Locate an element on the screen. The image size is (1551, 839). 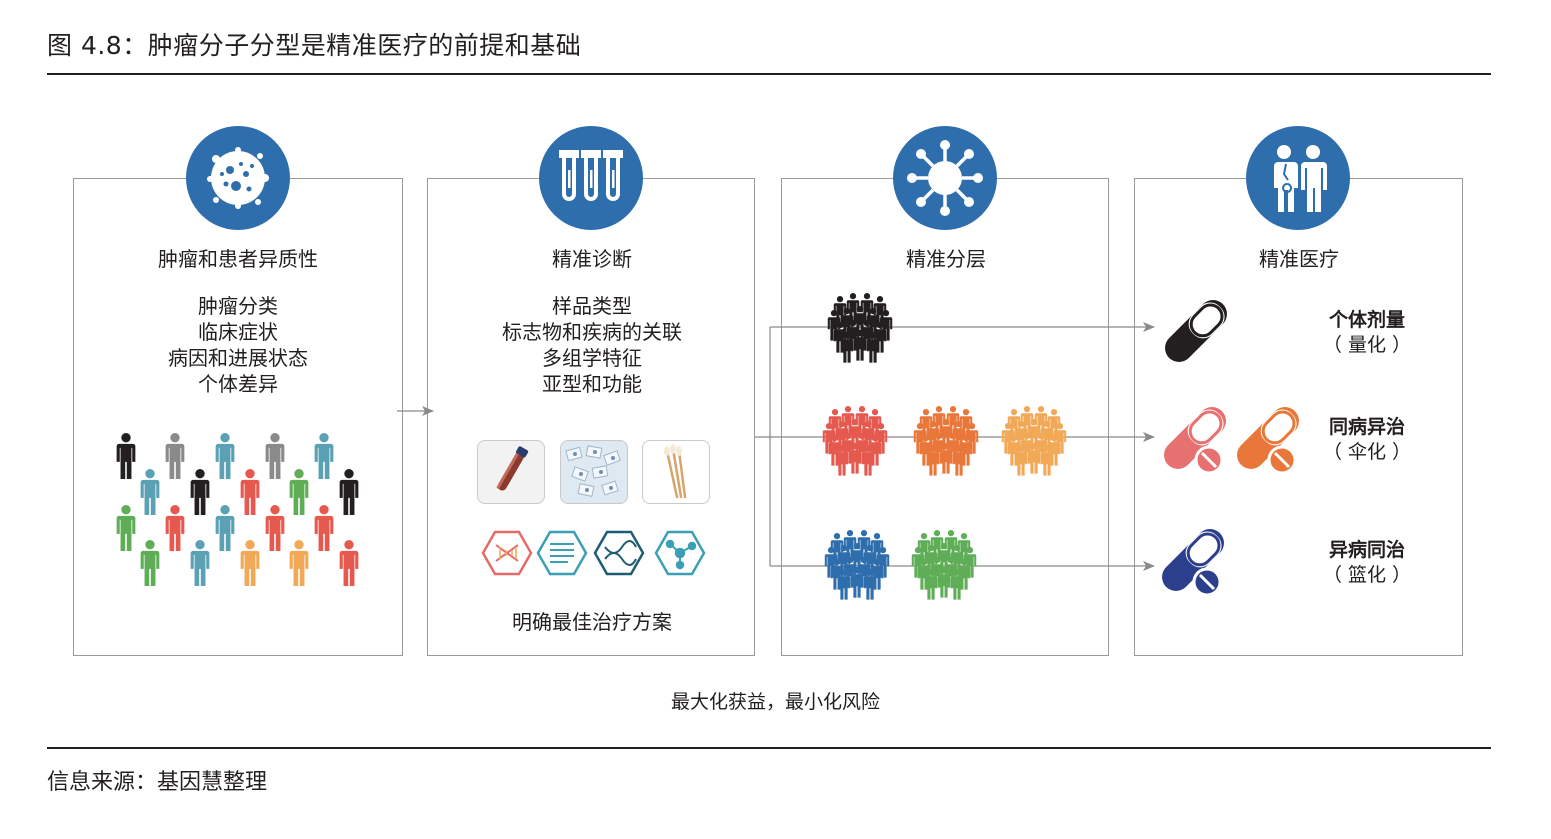
panel-title-precision-medicine: 精准医疗 is located at coordinates (1299, 259).